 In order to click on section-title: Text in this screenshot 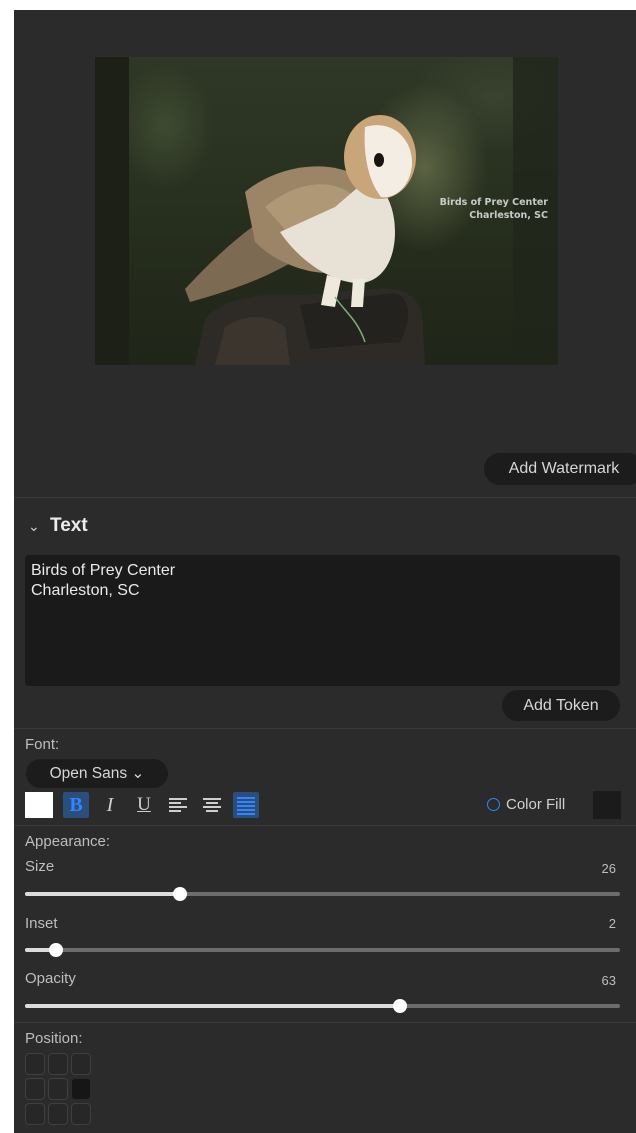, I will do `click(69, 525)`.